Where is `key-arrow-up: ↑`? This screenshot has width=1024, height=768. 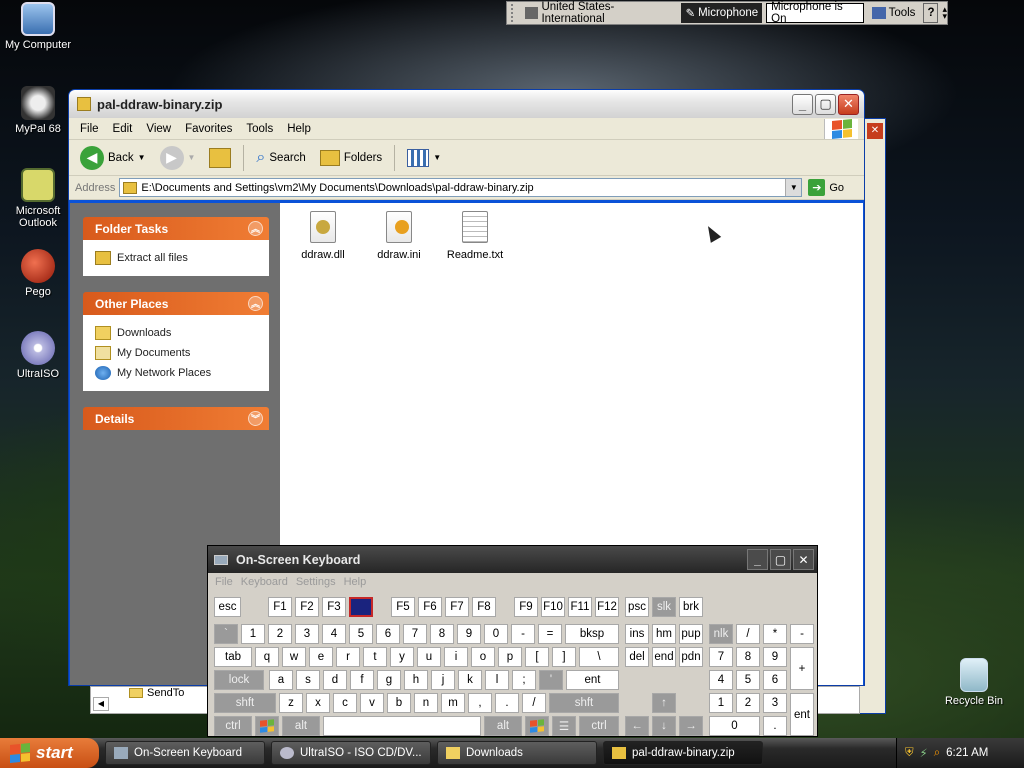 key-arrow-up: ↑ is located at coordinates (664, 703).